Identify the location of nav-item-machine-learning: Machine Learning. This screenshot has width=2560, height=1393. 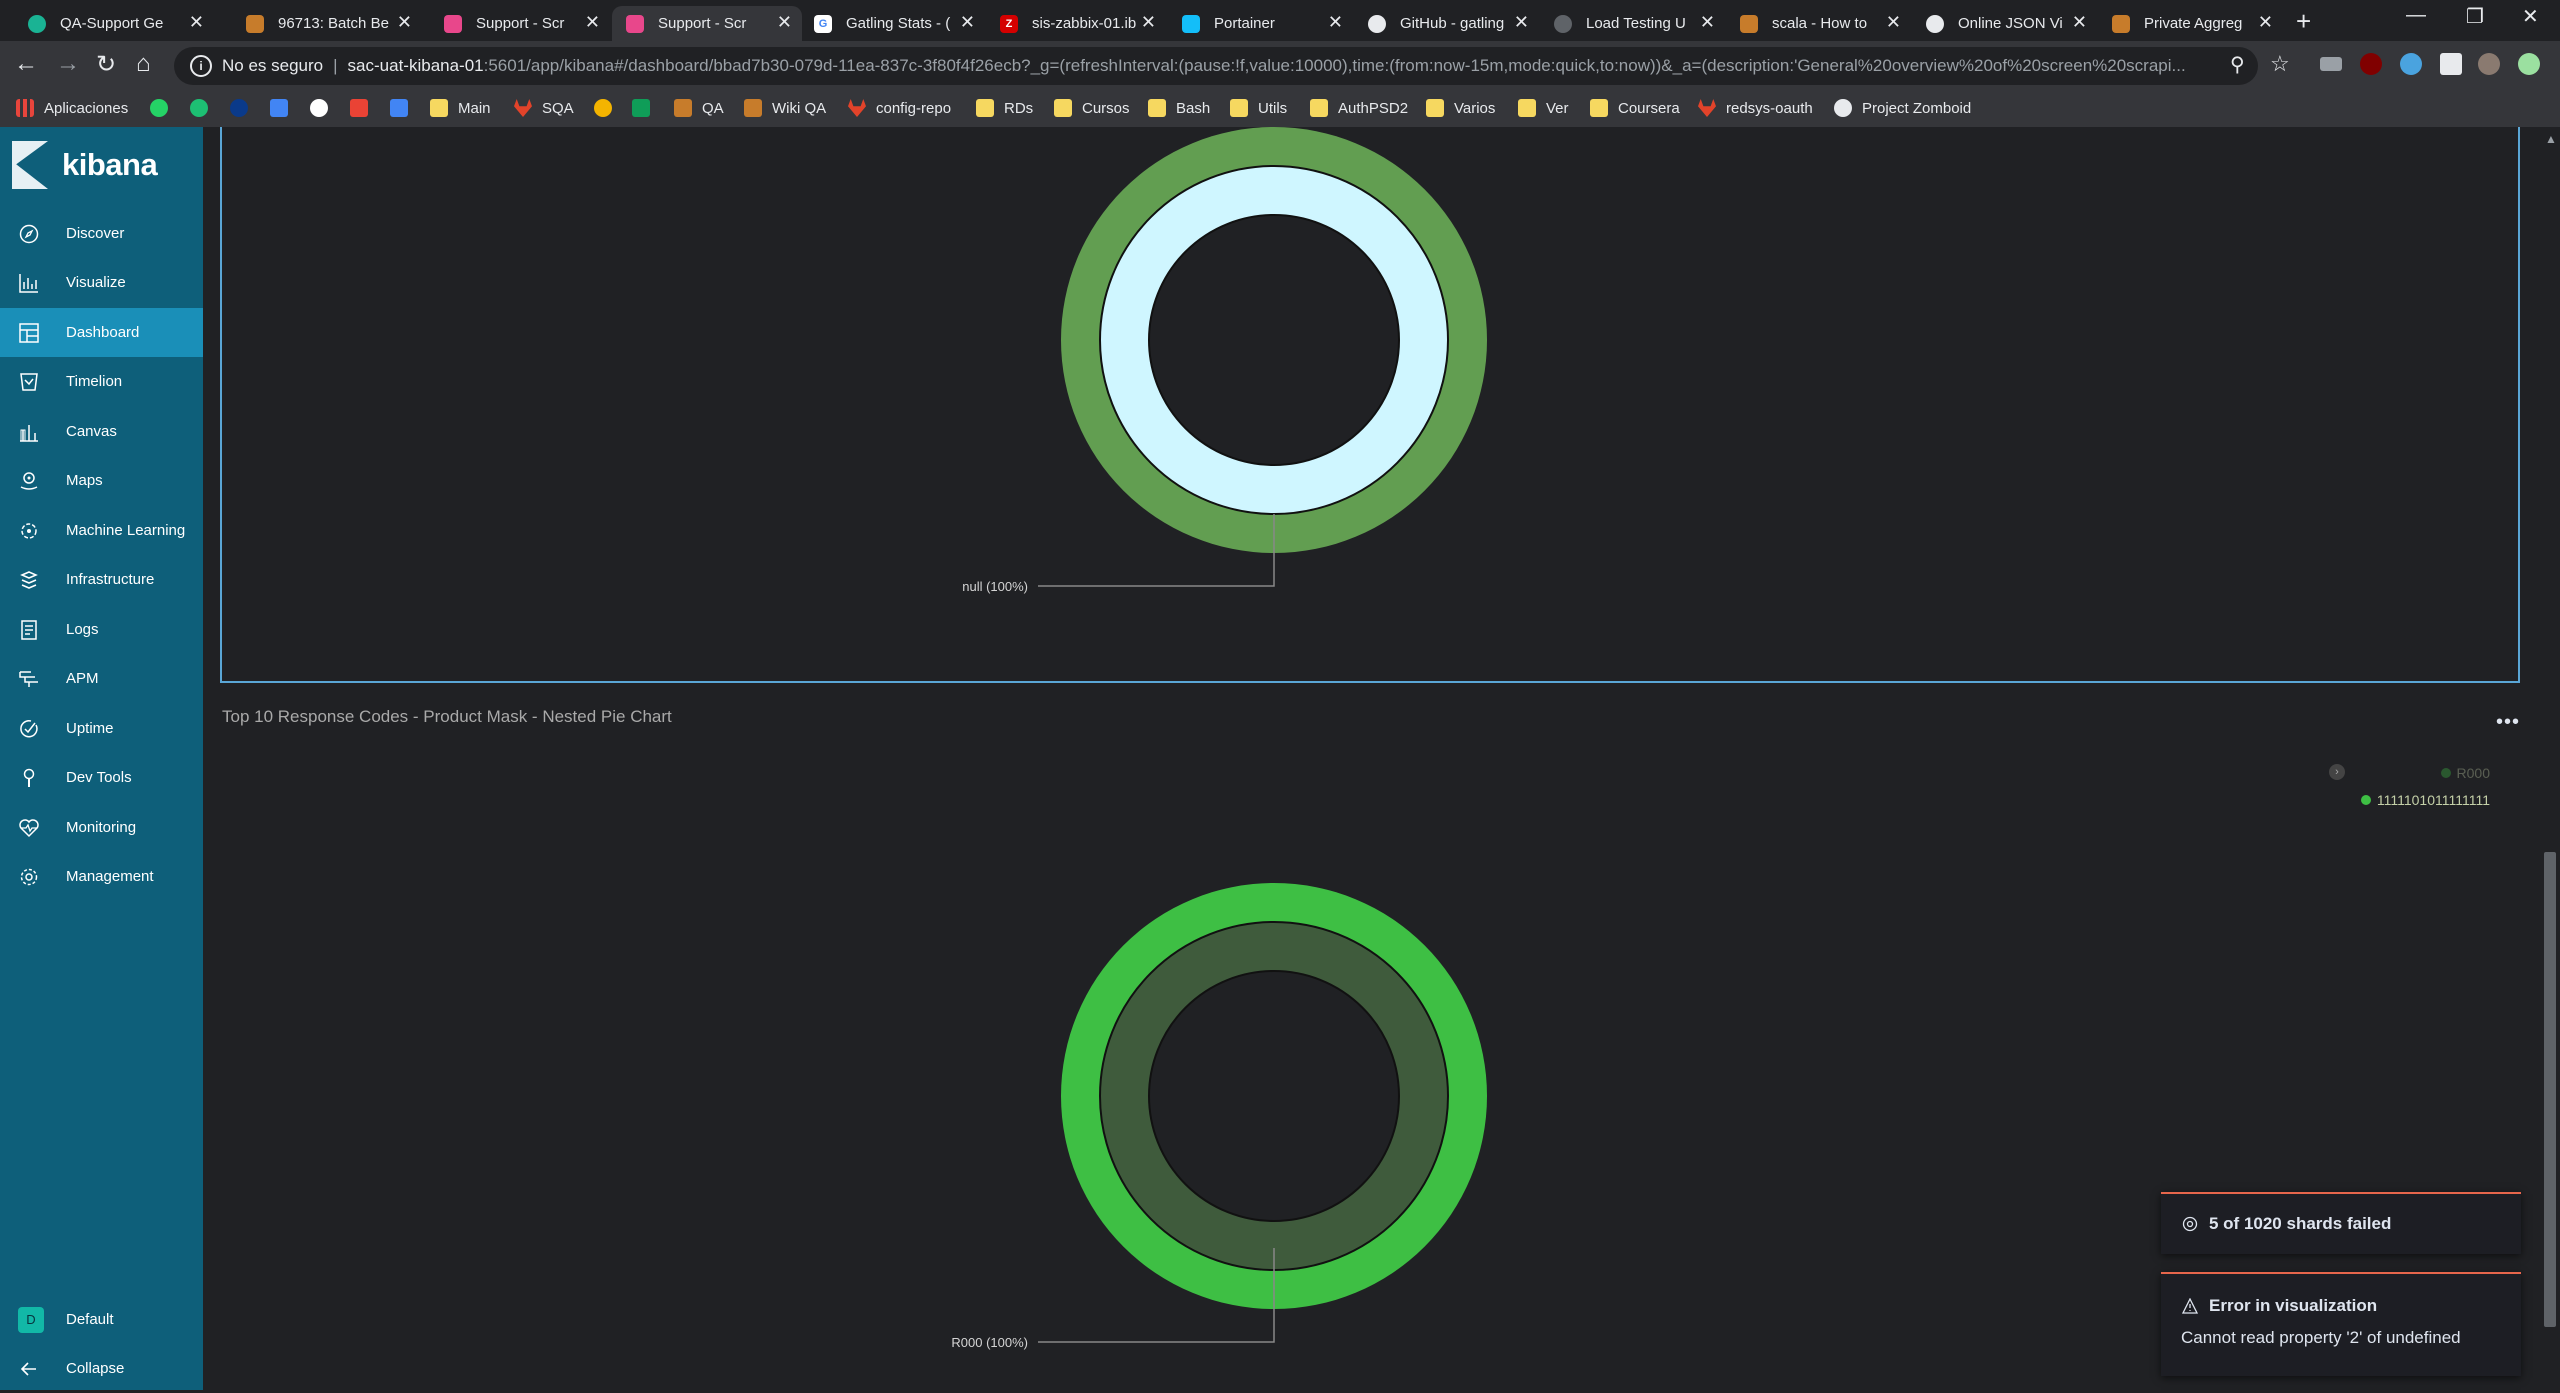
(101, 530).